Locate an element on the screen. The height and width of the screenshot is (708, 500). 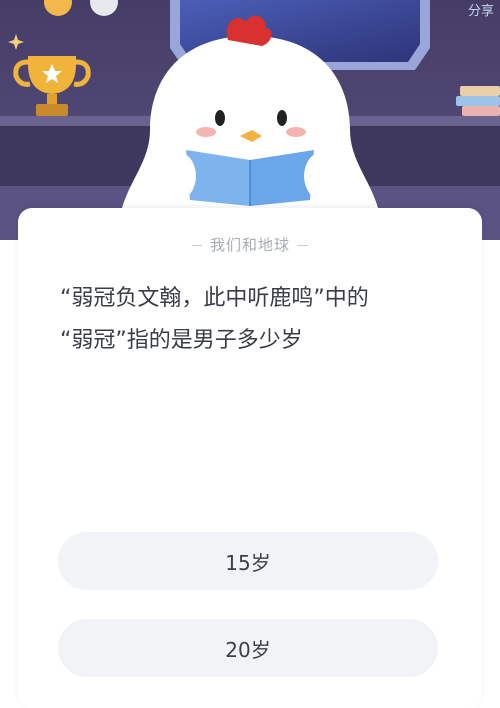
category-label: 我们和地球 is located at coordinates (249, 245).